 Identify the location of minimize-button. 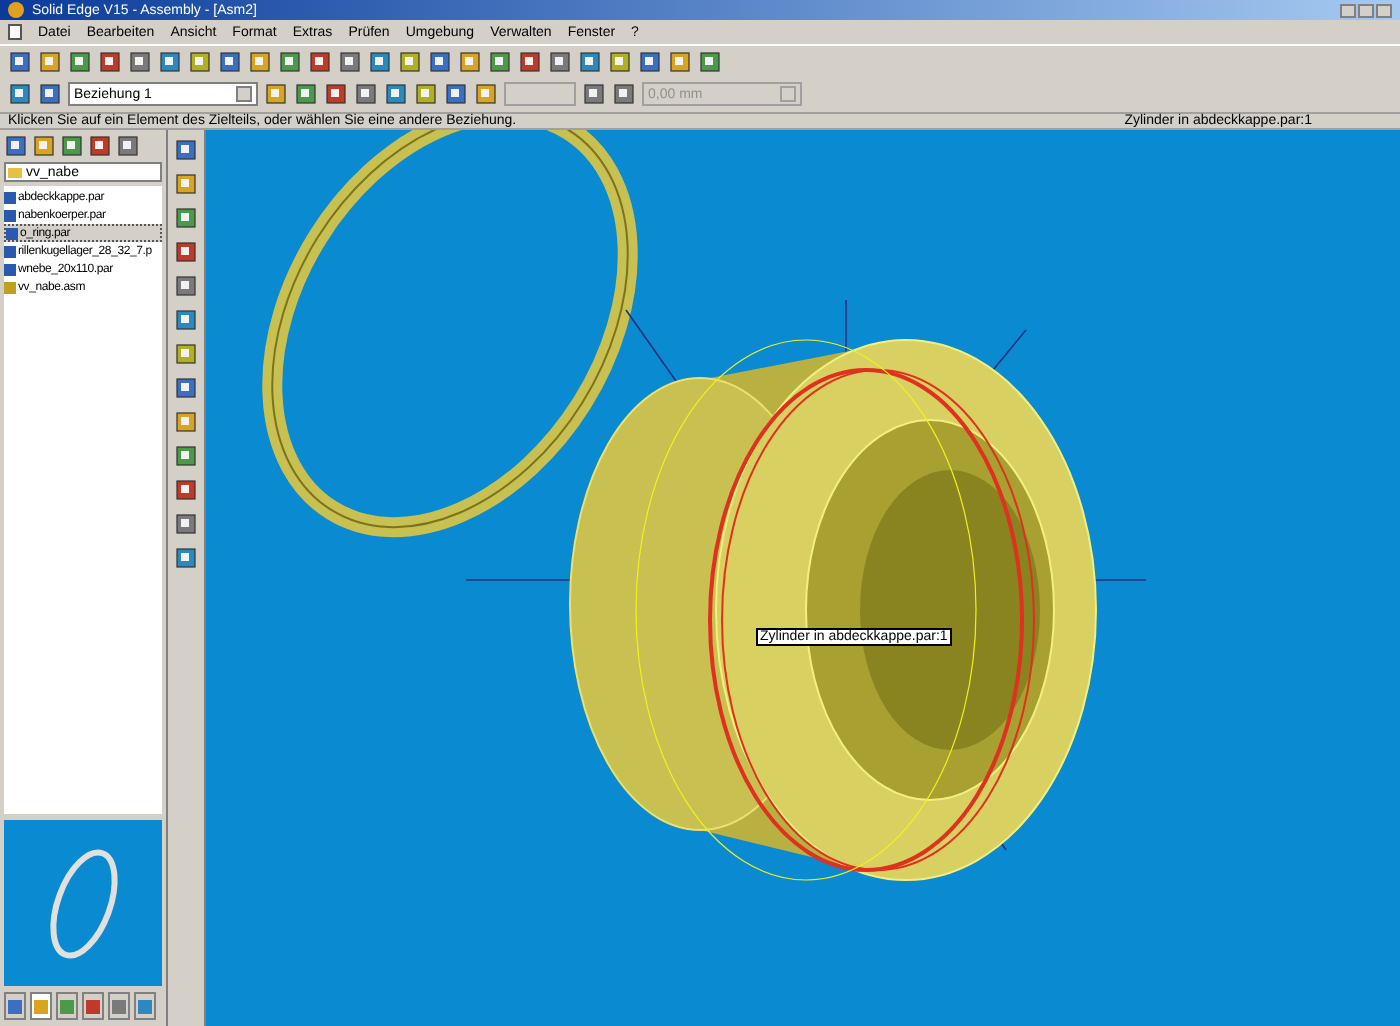
(1348, 10).